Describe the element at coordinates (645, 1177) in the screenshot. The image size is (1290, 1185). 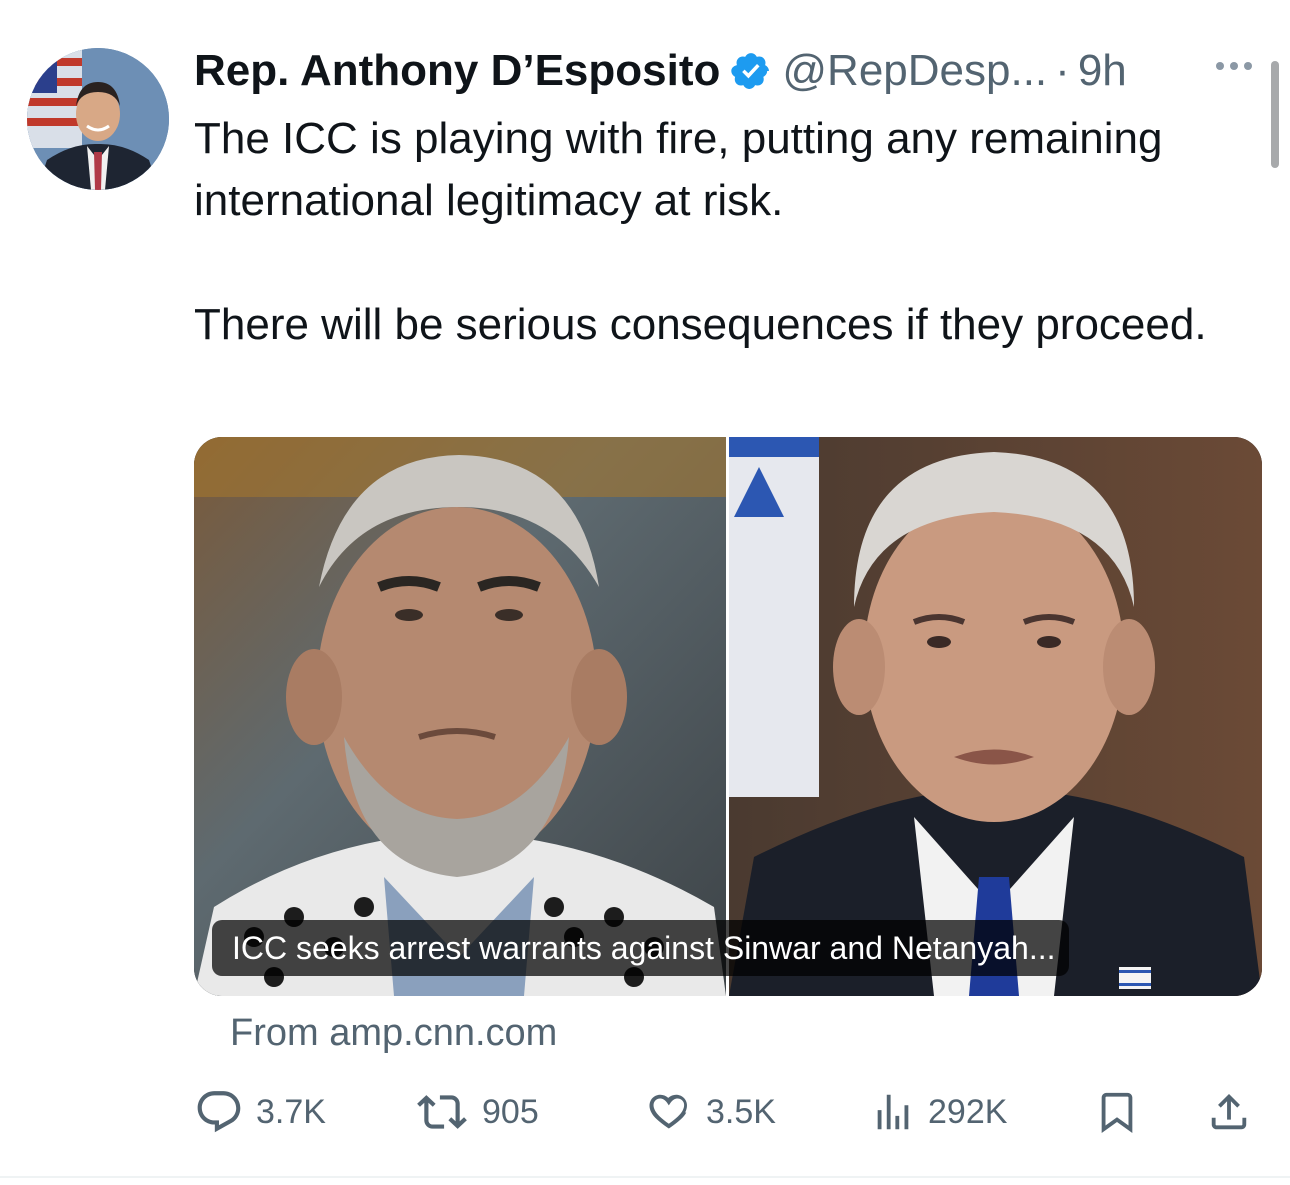
I see `divider` at that location.